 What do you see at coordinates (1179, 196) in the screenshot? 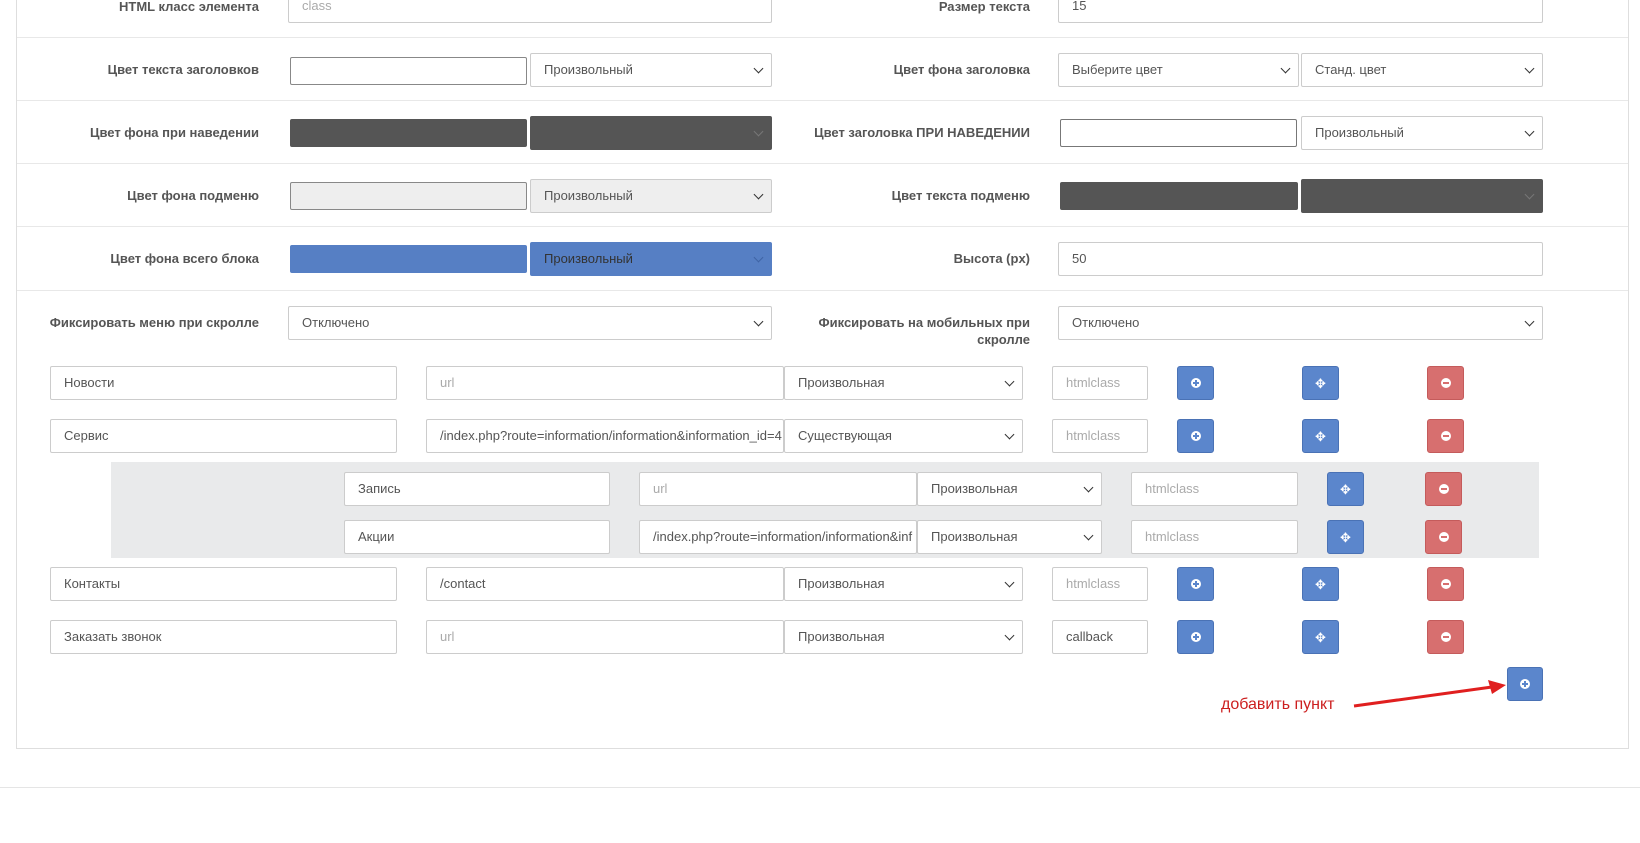
I see `submenu-text-color-picker` at bounding box center [1179, 196].